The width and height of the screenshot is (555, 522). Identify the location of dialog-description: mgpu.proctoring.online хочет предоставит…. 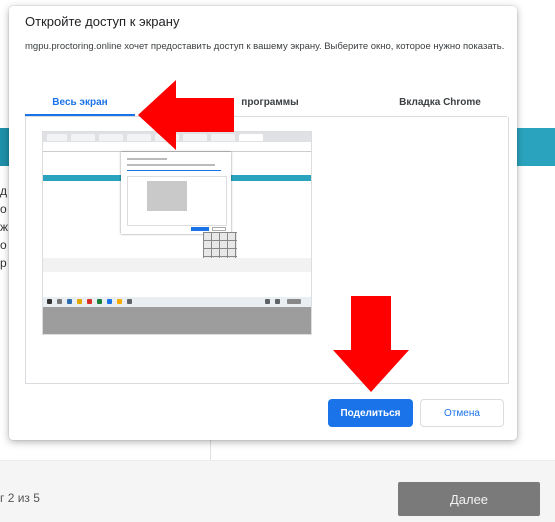
(265, 46).